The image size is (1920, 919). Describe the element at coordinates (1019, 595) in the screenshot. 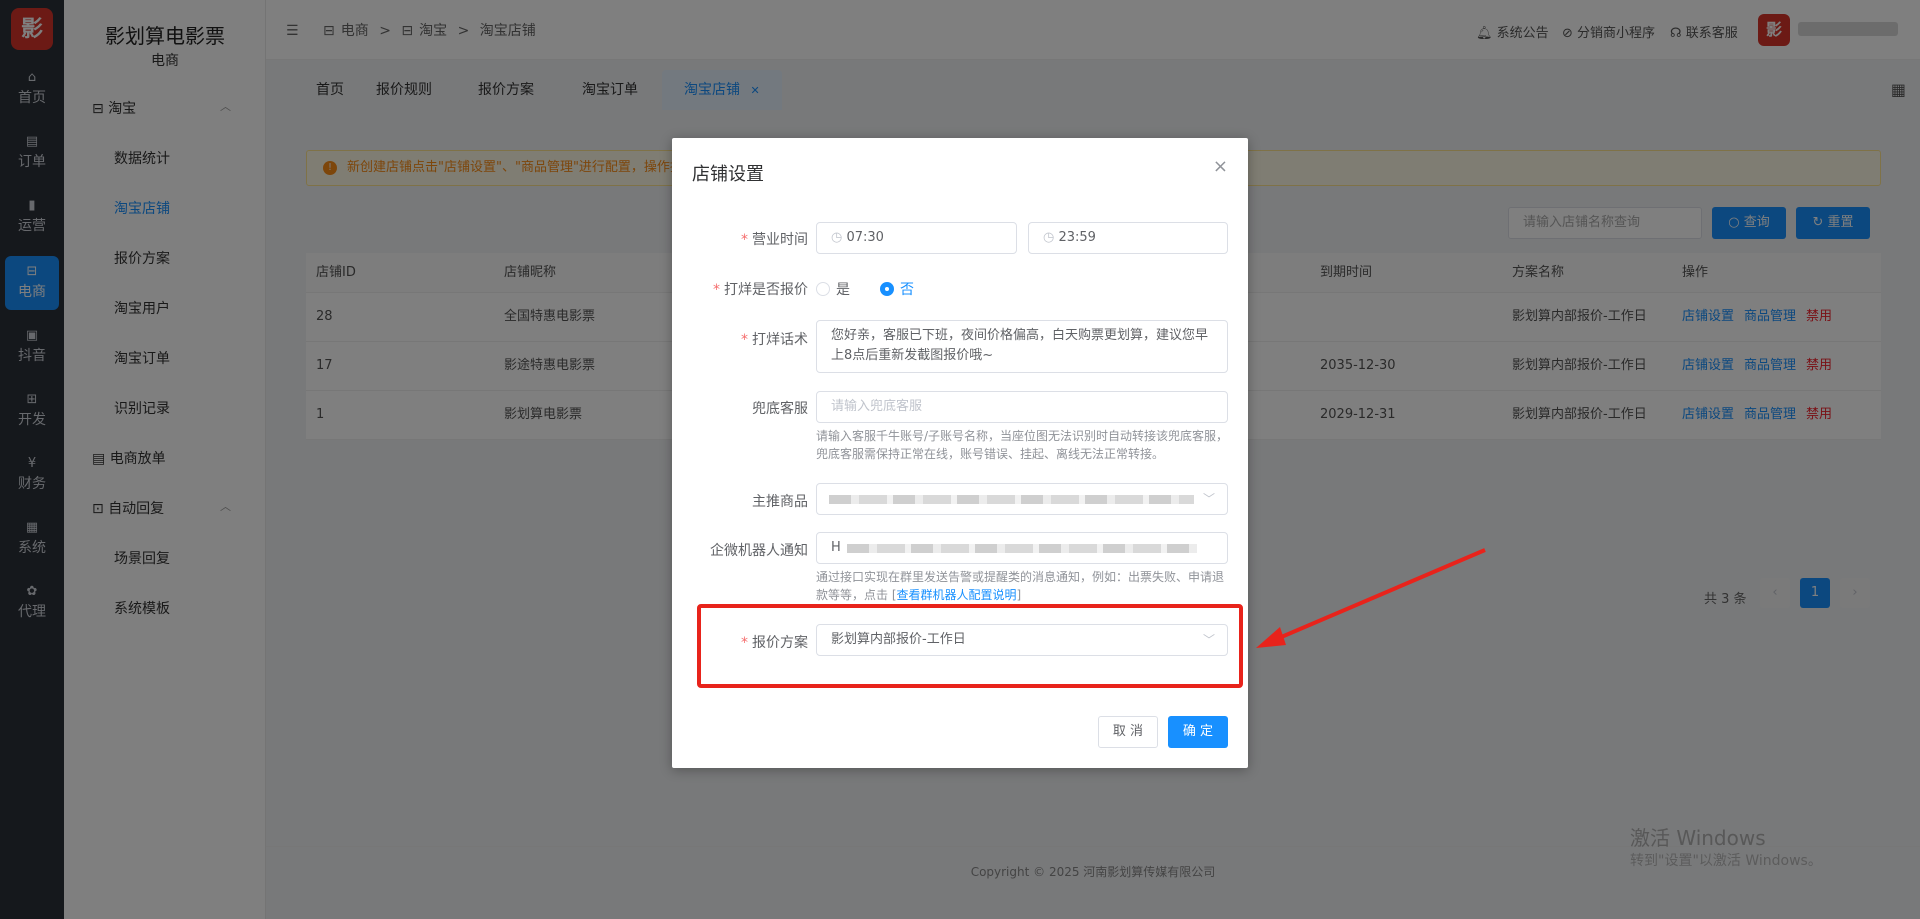

I see `help-text: ]` at that location.